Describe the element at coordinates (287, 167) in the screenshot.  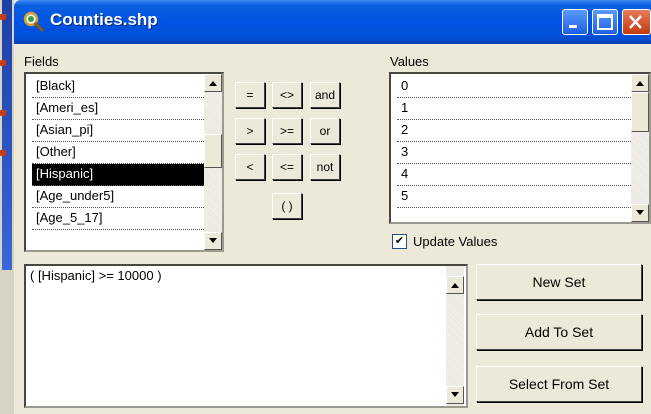
I see `less-equal-button: <=` at that location.